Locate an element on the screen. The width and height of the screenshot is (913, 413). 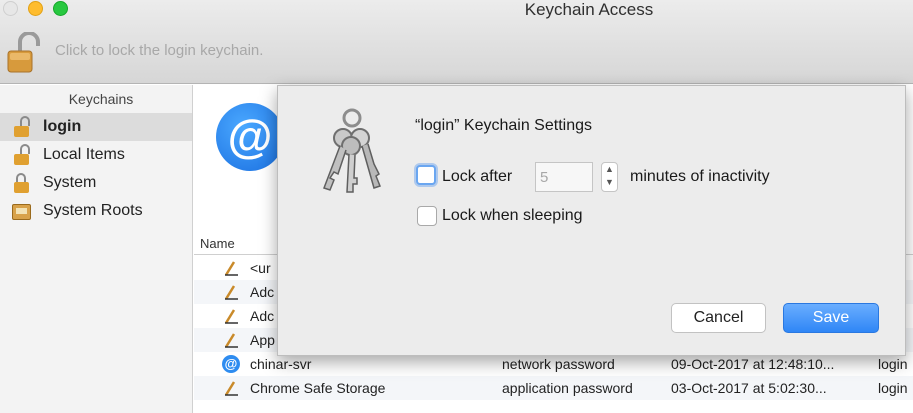
sidebar-item-system: System is located at coordinates (96, 183).